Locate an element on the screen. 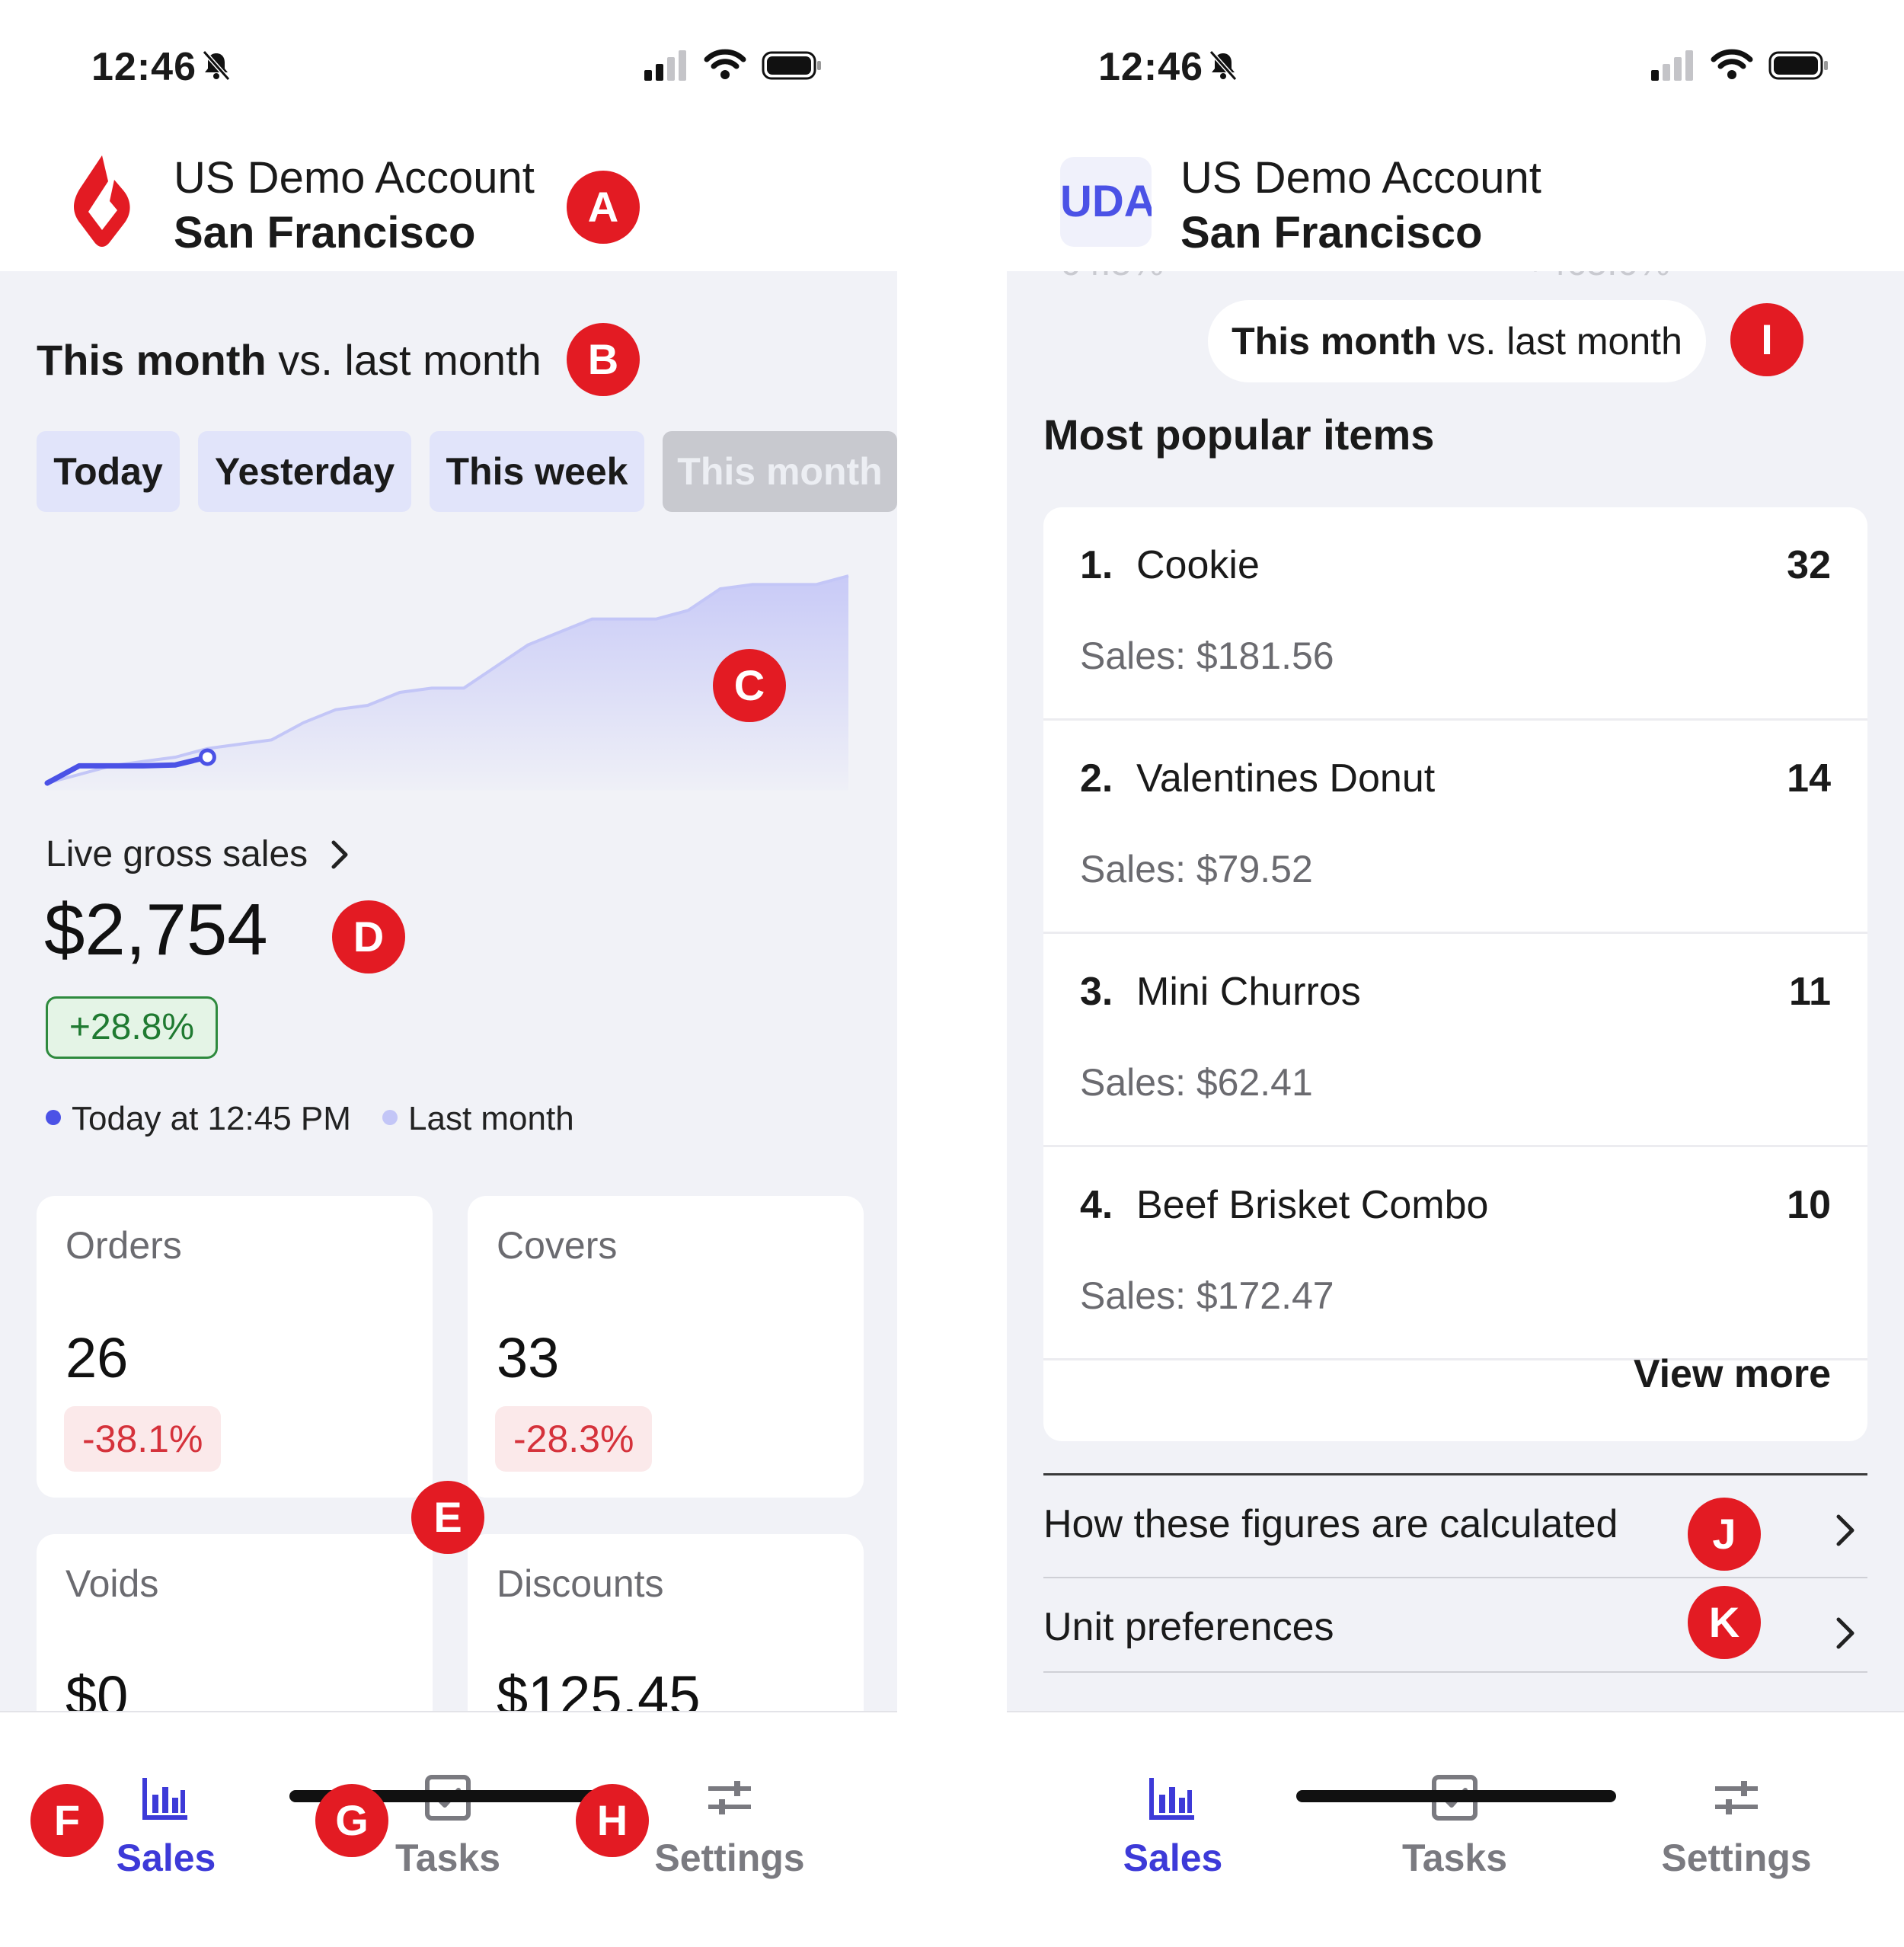  section-title: Most popular items is located at coordinates (1239, 435).